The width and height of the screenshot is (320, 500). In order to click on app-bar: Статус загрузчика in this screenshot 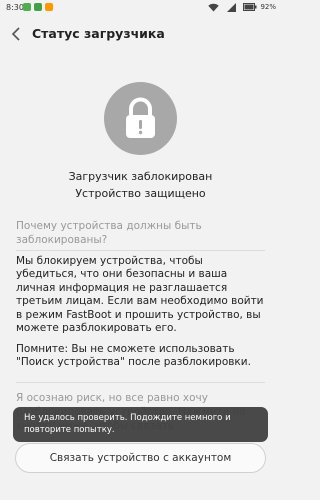, I will do `click(140, 34)`.